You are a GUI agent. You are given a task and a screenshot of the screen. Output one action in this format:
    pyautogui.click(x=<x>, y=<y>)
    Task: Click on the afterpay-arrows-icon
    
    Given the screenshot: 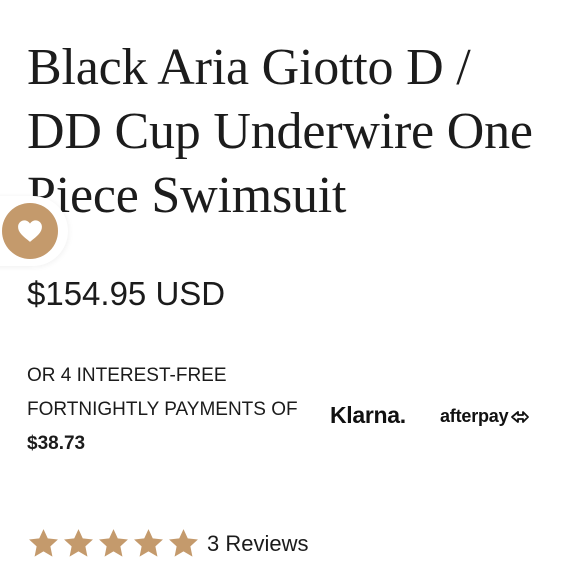 What is the action you would take?
    pyautogui.click(x=520, y=416)
    